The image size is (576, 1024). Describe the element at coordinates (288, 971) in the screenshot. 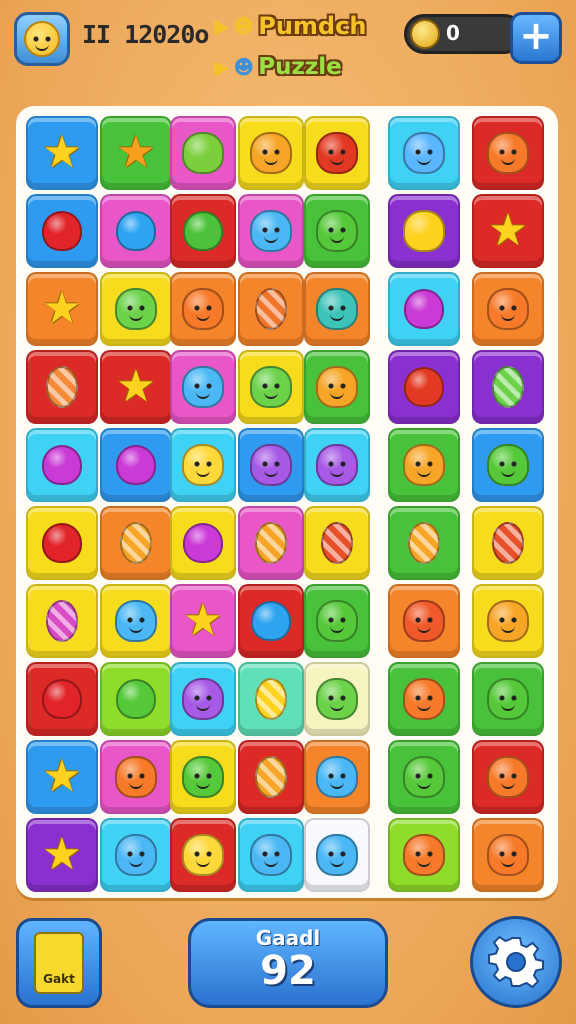

I see `goal-value: 92` at that location.